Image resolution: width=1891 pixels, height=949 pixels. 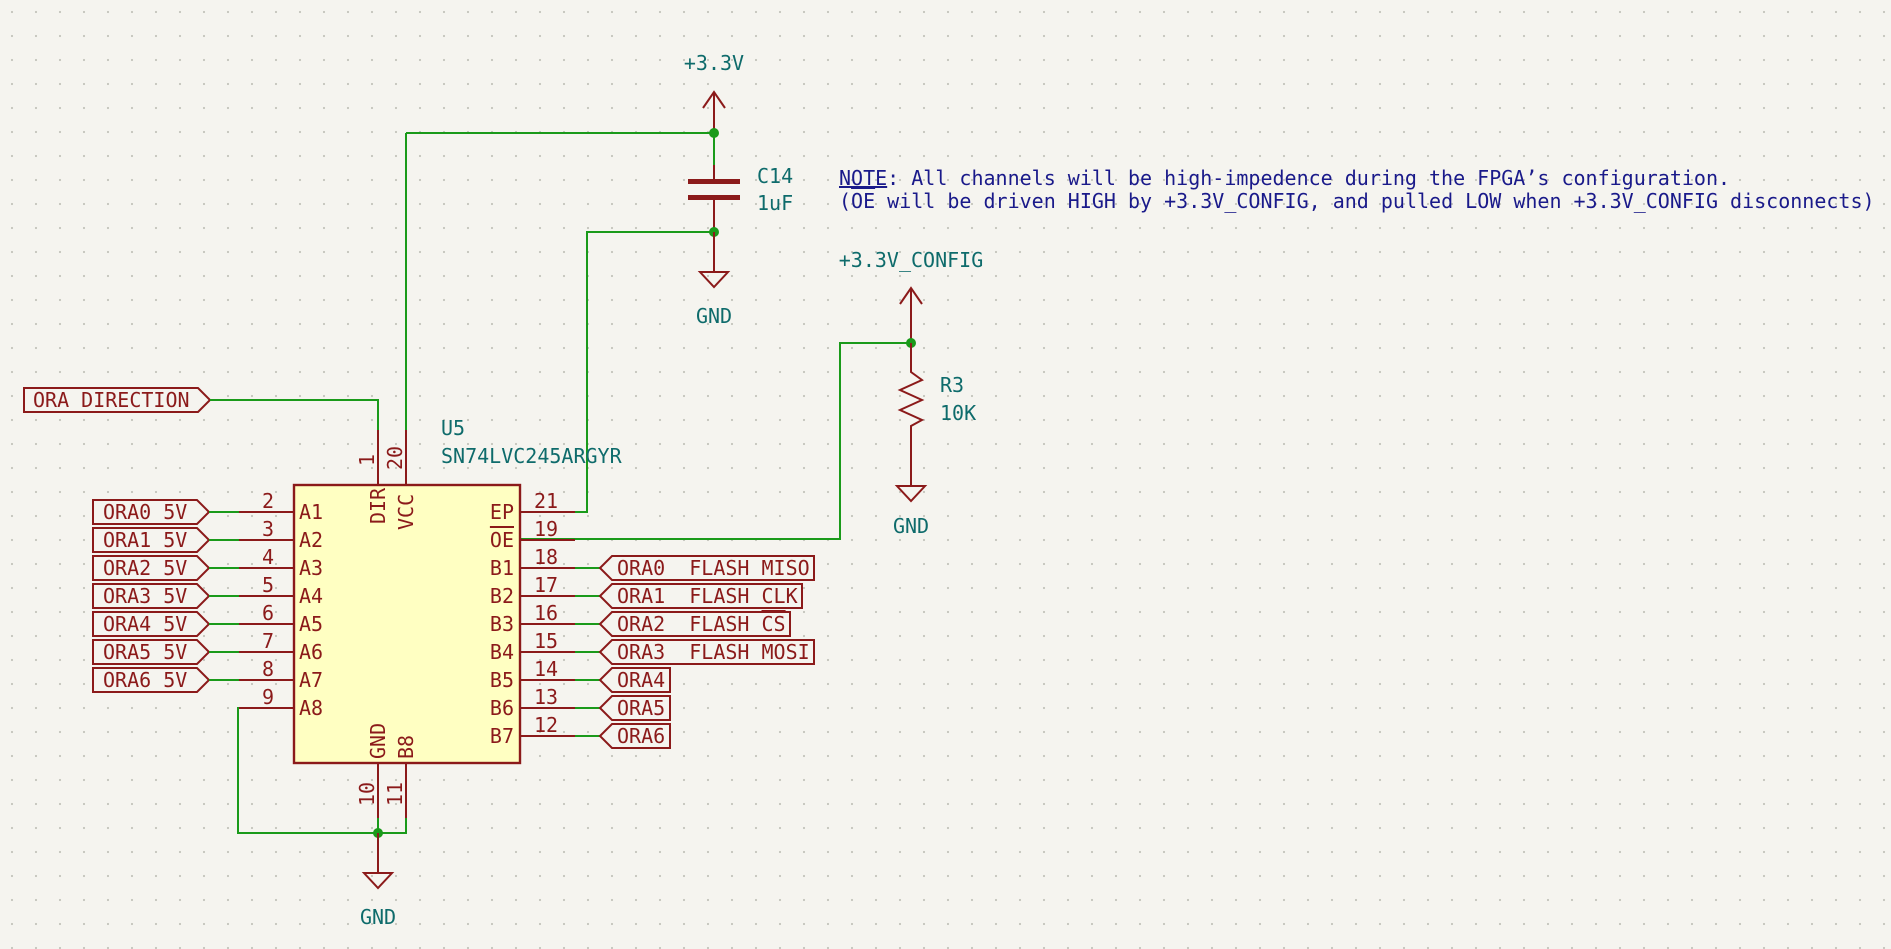 What do you see at coordinates (546, 641) in the screenshot?
I see `ic-pin-number-15: 15` at bounding box center [546, 641].